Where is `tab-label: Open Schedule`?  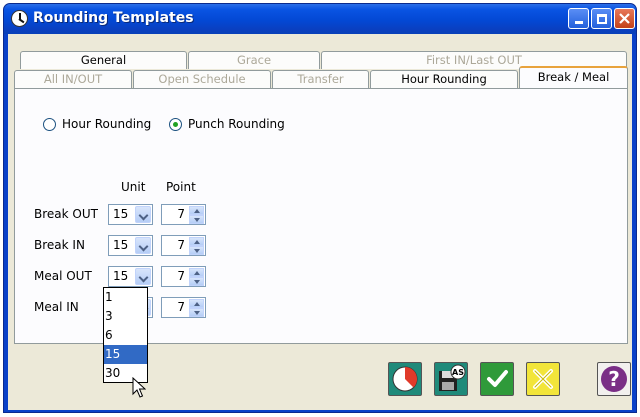 tab-label: Open Schedule is located at coordinates (202, 79).